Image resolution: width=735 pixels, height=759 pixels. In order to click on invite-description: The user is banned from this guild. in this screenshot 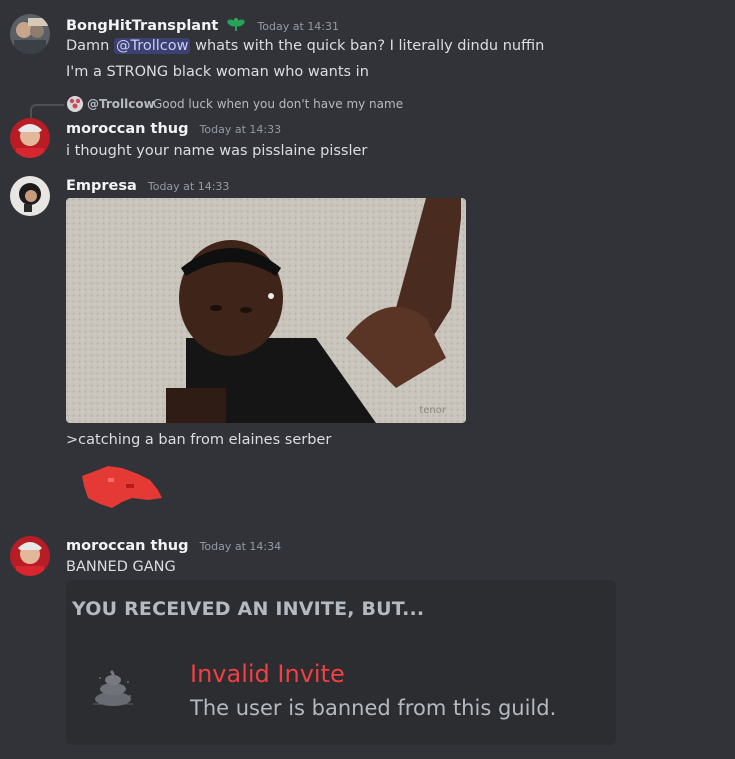, I will do `click(373, 708)`.